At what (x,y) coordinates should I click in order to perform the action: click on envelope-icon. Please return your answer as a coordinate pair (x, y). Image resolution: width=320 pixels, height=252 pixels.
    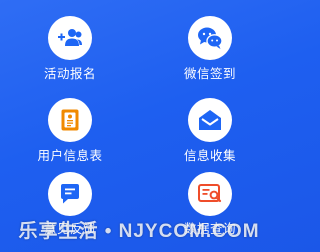
    Looking at the image, I should click on (210, 120).